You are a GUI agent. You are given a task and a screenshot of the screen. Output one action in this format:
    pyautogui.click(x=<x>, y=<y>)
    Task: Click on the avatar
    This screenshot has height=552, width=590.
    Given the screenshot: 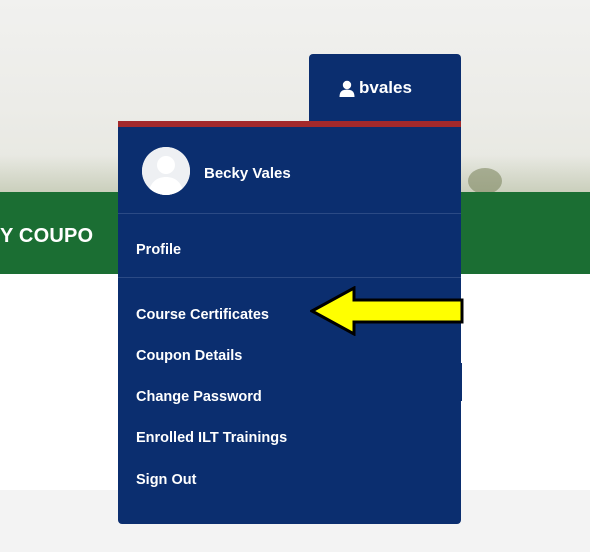 What is the action you would take?
    pyautogui.click(x=166, y=171)
    